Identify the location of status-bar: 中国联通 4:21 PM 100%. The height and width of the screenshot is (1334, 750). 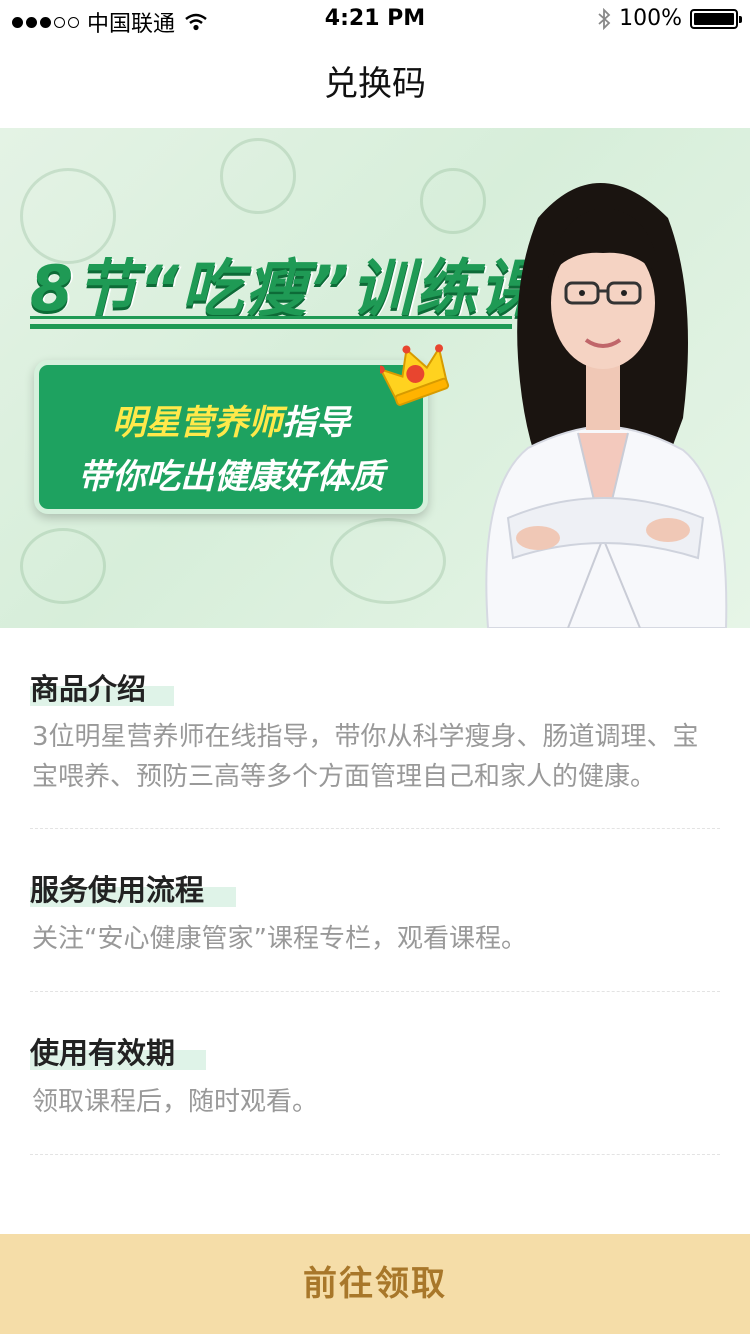
(375, 20).